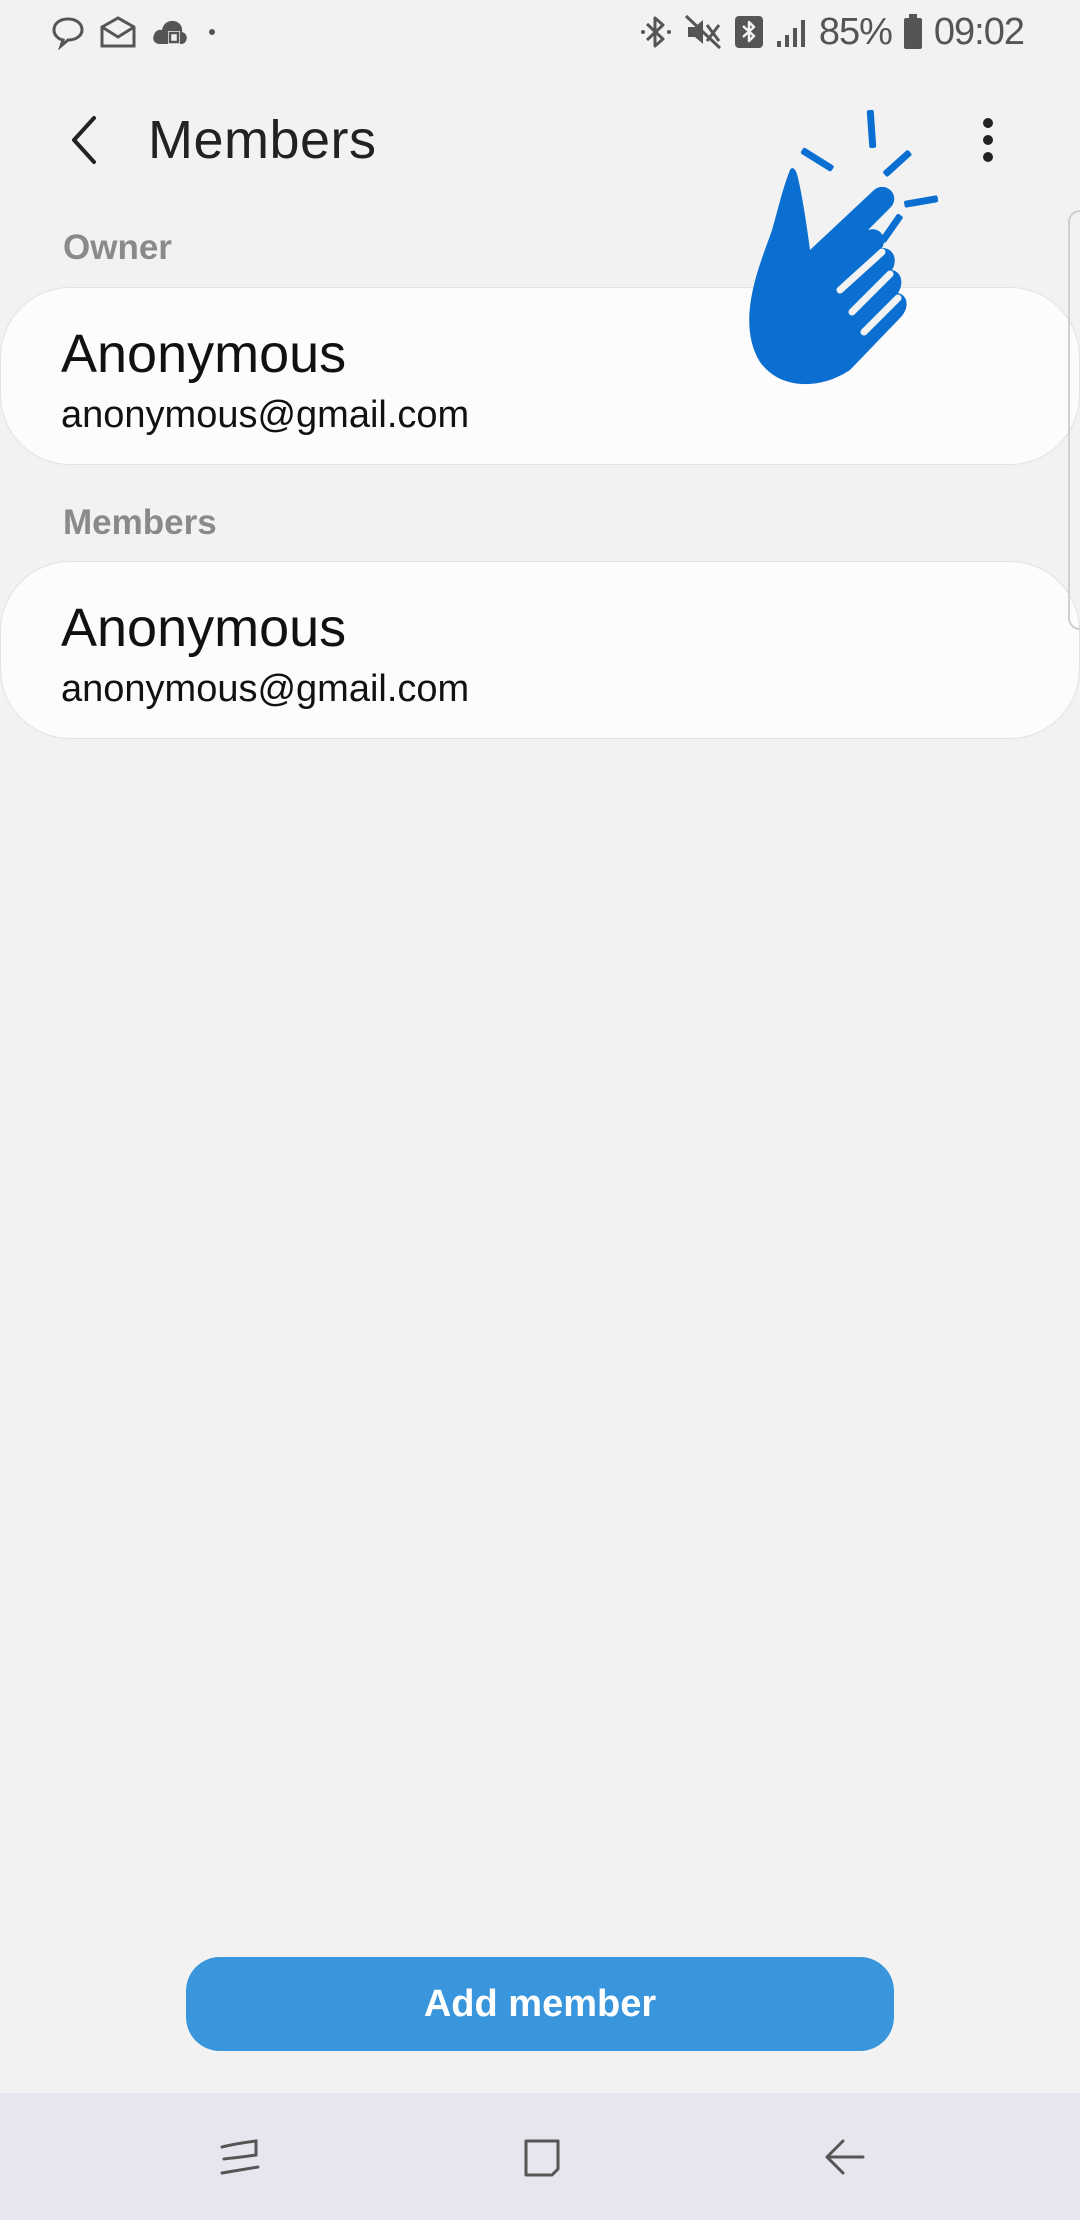 This screenshot has height=2220, width=1080. I want to click on battery-icon, so click(913, 32).